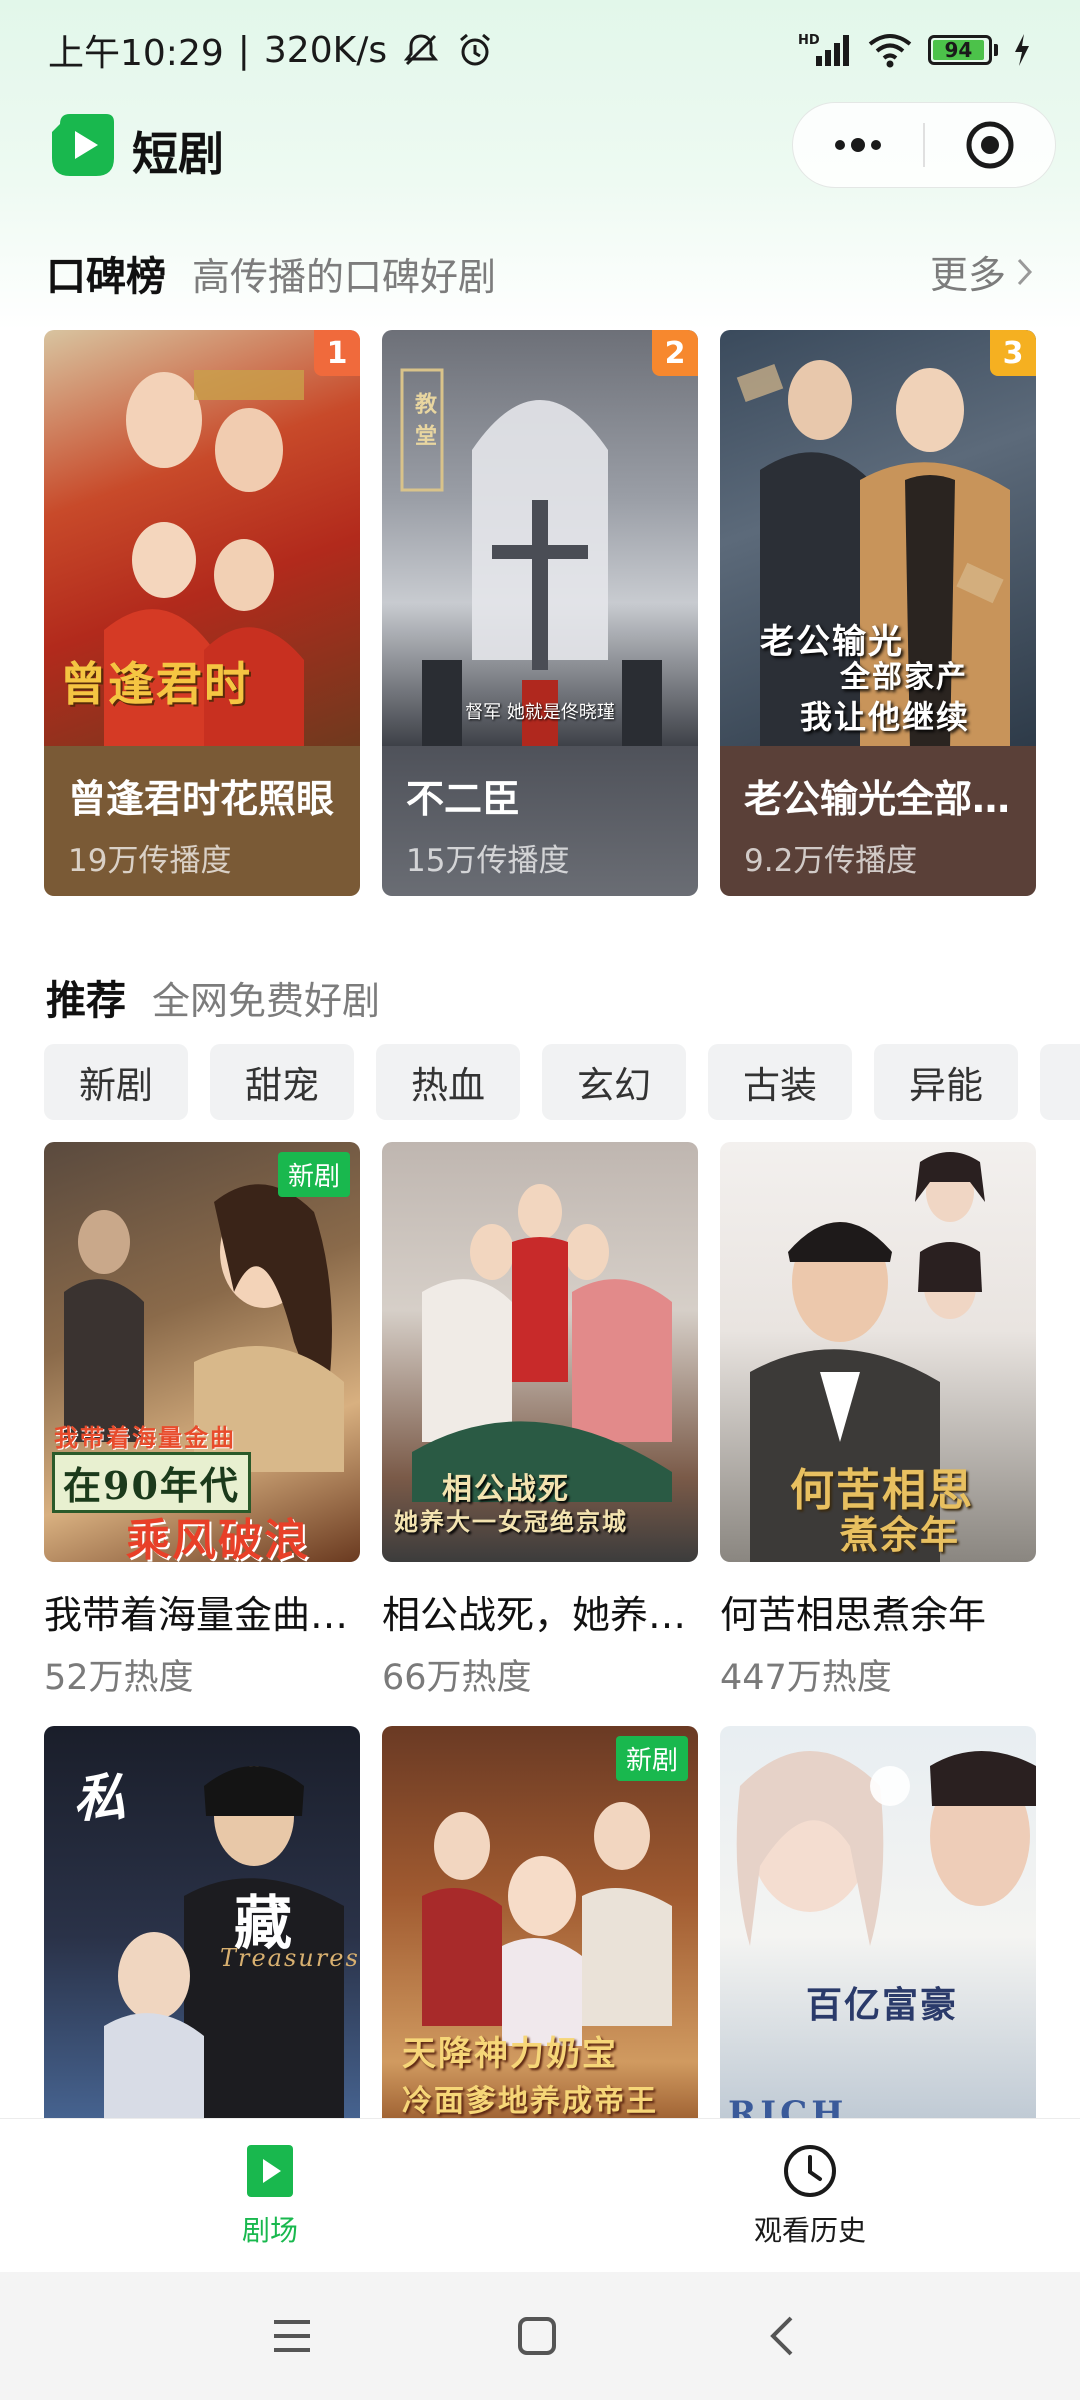 The width and height of the screenshot is (1080, 2400). What do you see at coordinates (511, 1521) in the screenshot?
I see `recommend-poster-text-2: 她养大一女冠绝京城` at bounding box center [511, 1521].